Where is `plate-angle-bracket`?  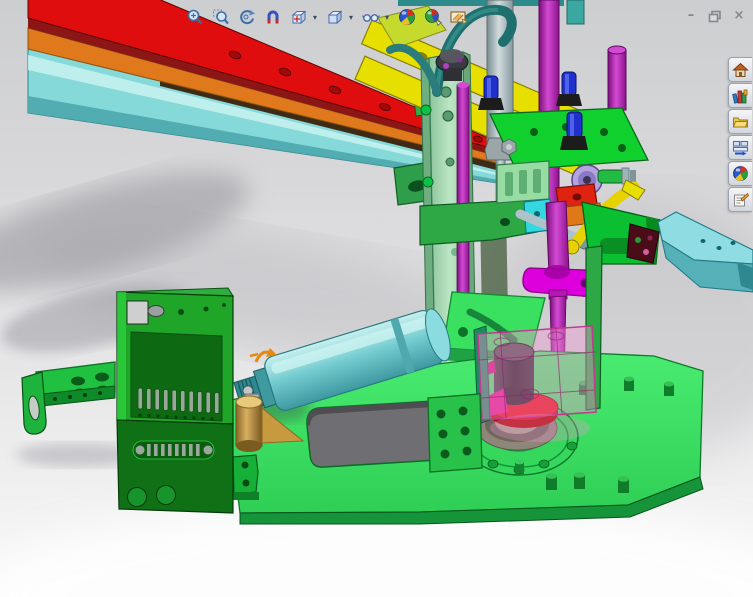 plate-angle-bracket is located at coordinates (245, 477).